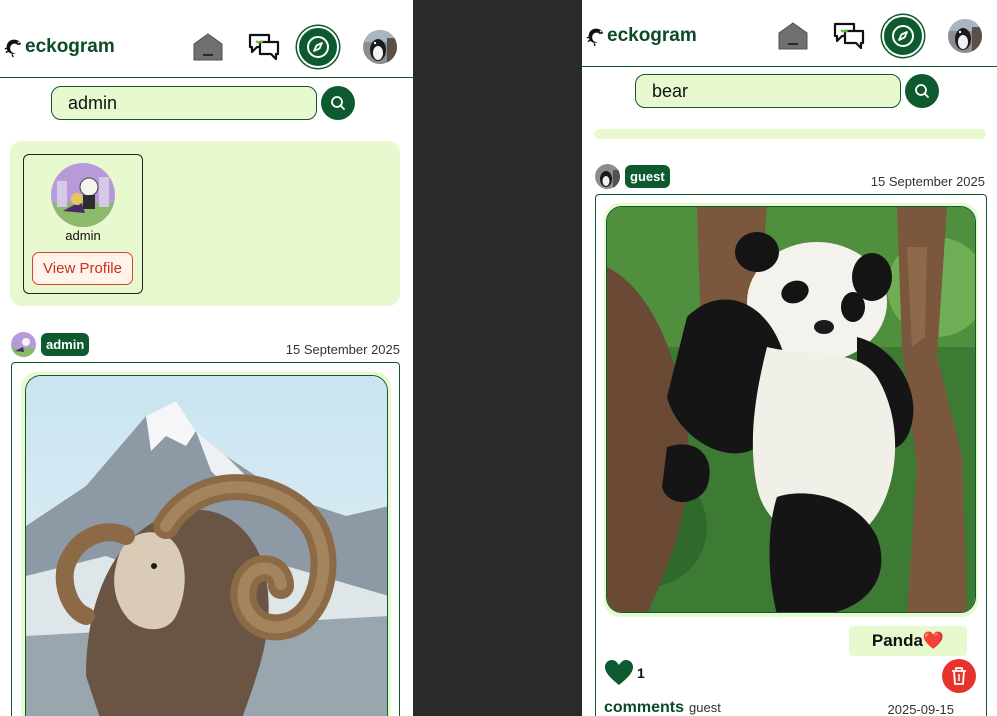 This screenshot has width=997, height=716. Describe the element at coordinates (641, 673) in the screenshot. I see `like-count: 1` at that location.